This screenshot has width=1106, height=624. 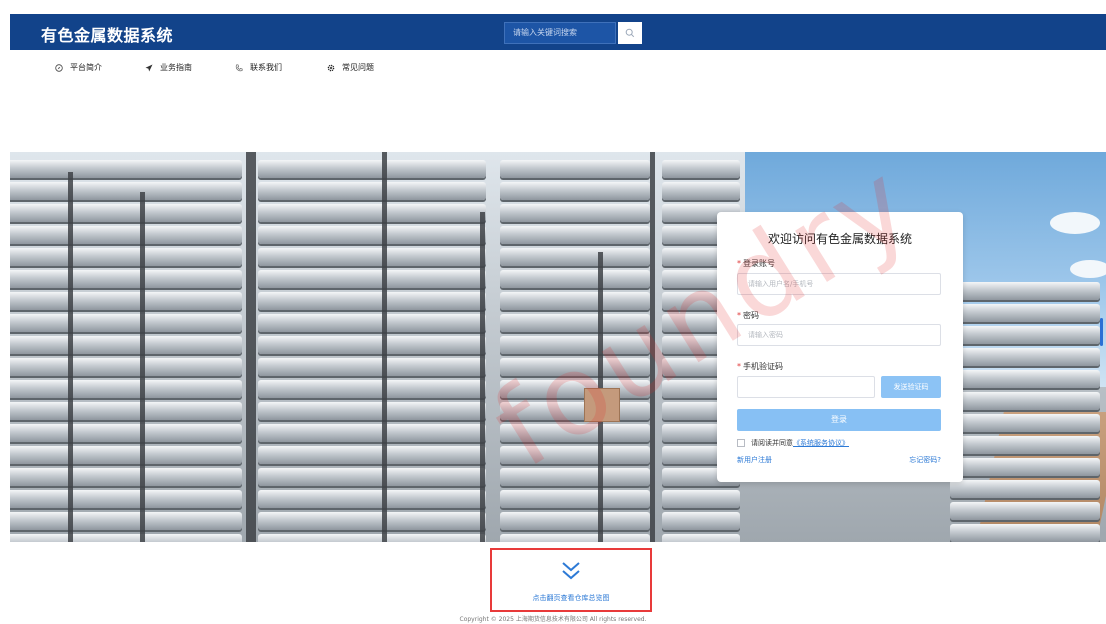 What do you see at coordinates (911, 387) in the screenshot?
I see `send-code-button: 发送验证码` at bounding box center [911, 387].